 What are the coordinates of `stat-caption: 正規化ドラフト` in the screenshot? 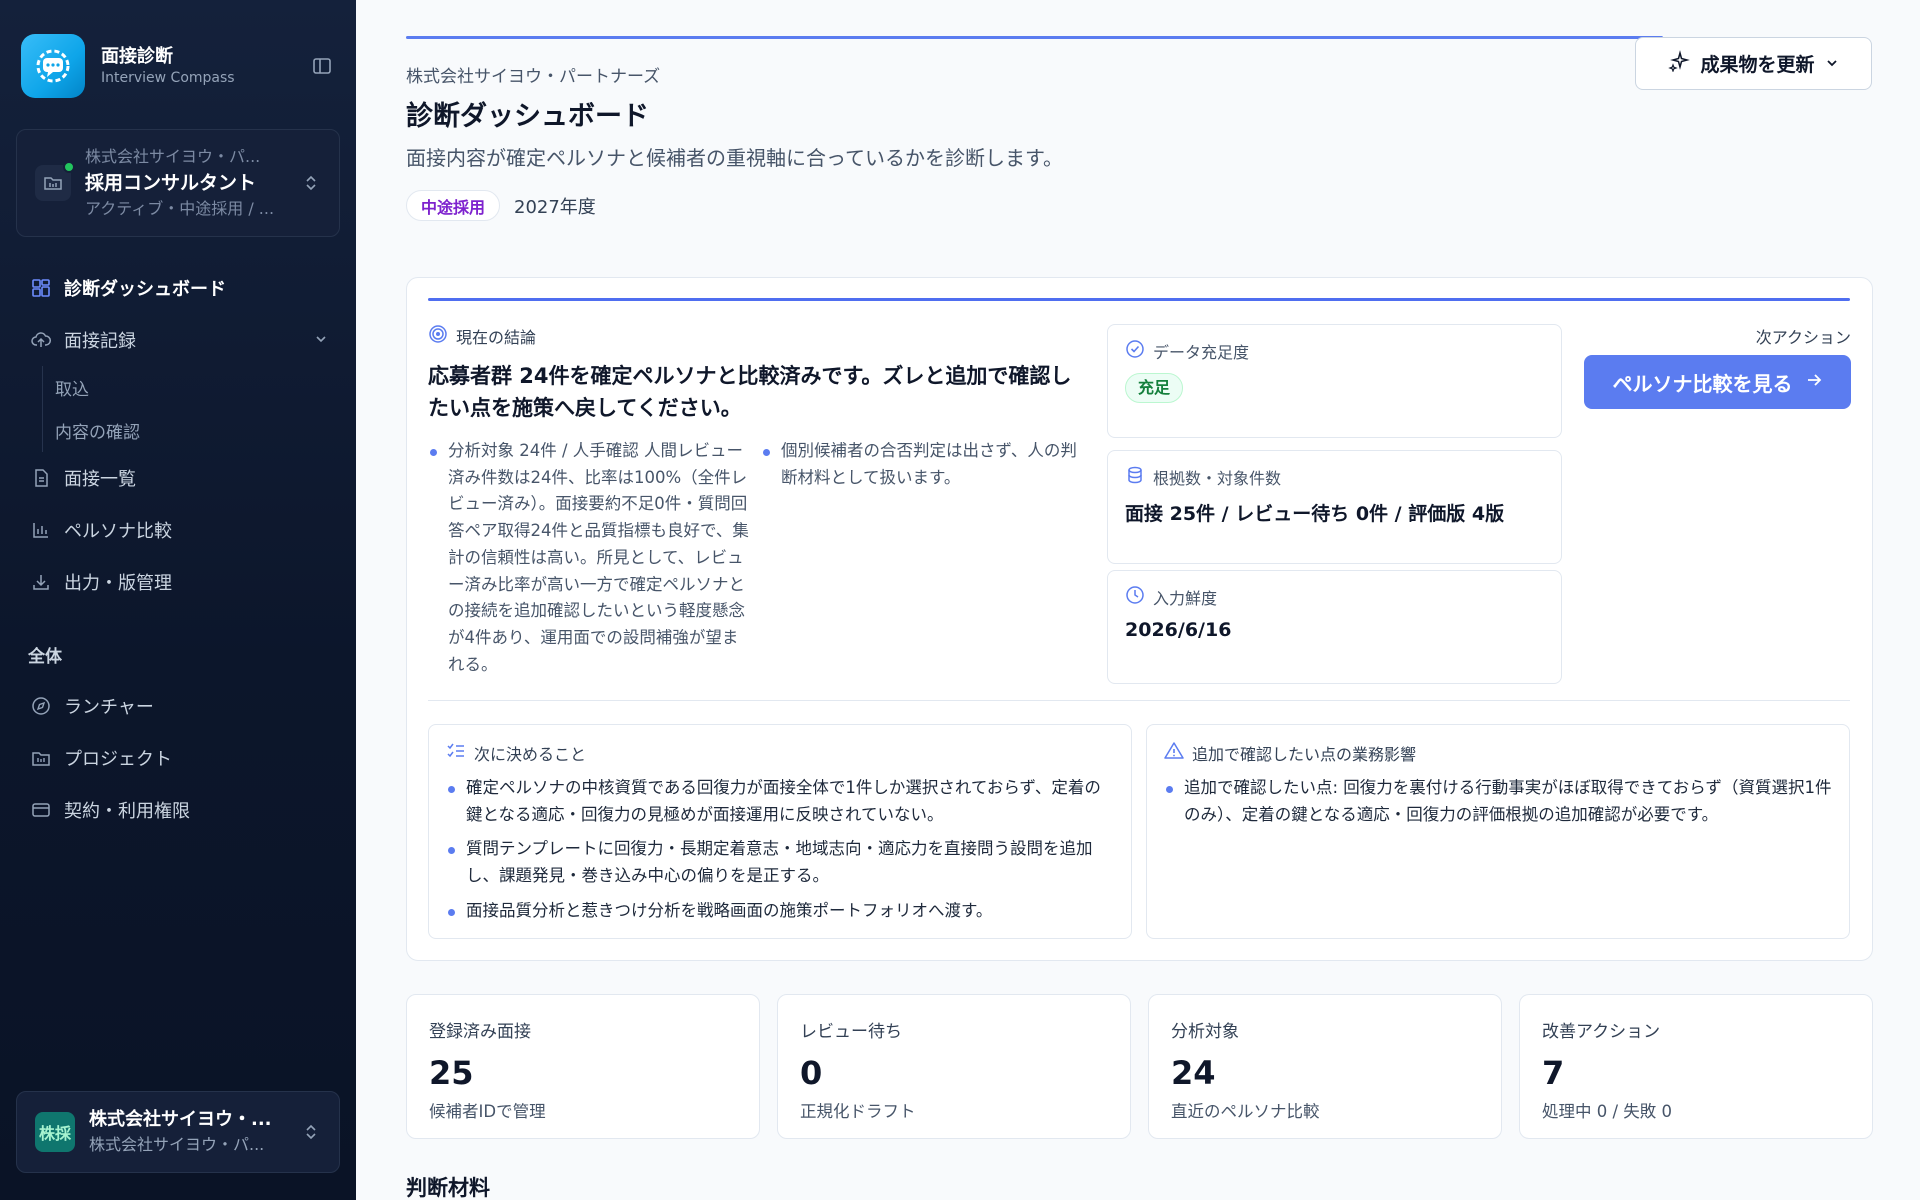 It's located at (858, 1111).